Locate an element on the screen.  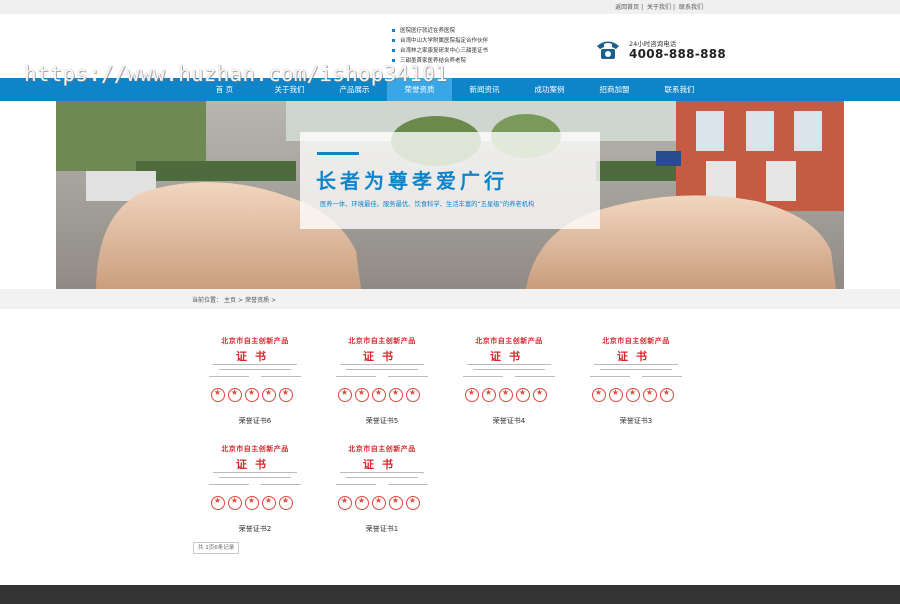
certificate-card: 北京市自主创新产品 证书 荣誉证书6 is located at coordinates (255, 378).